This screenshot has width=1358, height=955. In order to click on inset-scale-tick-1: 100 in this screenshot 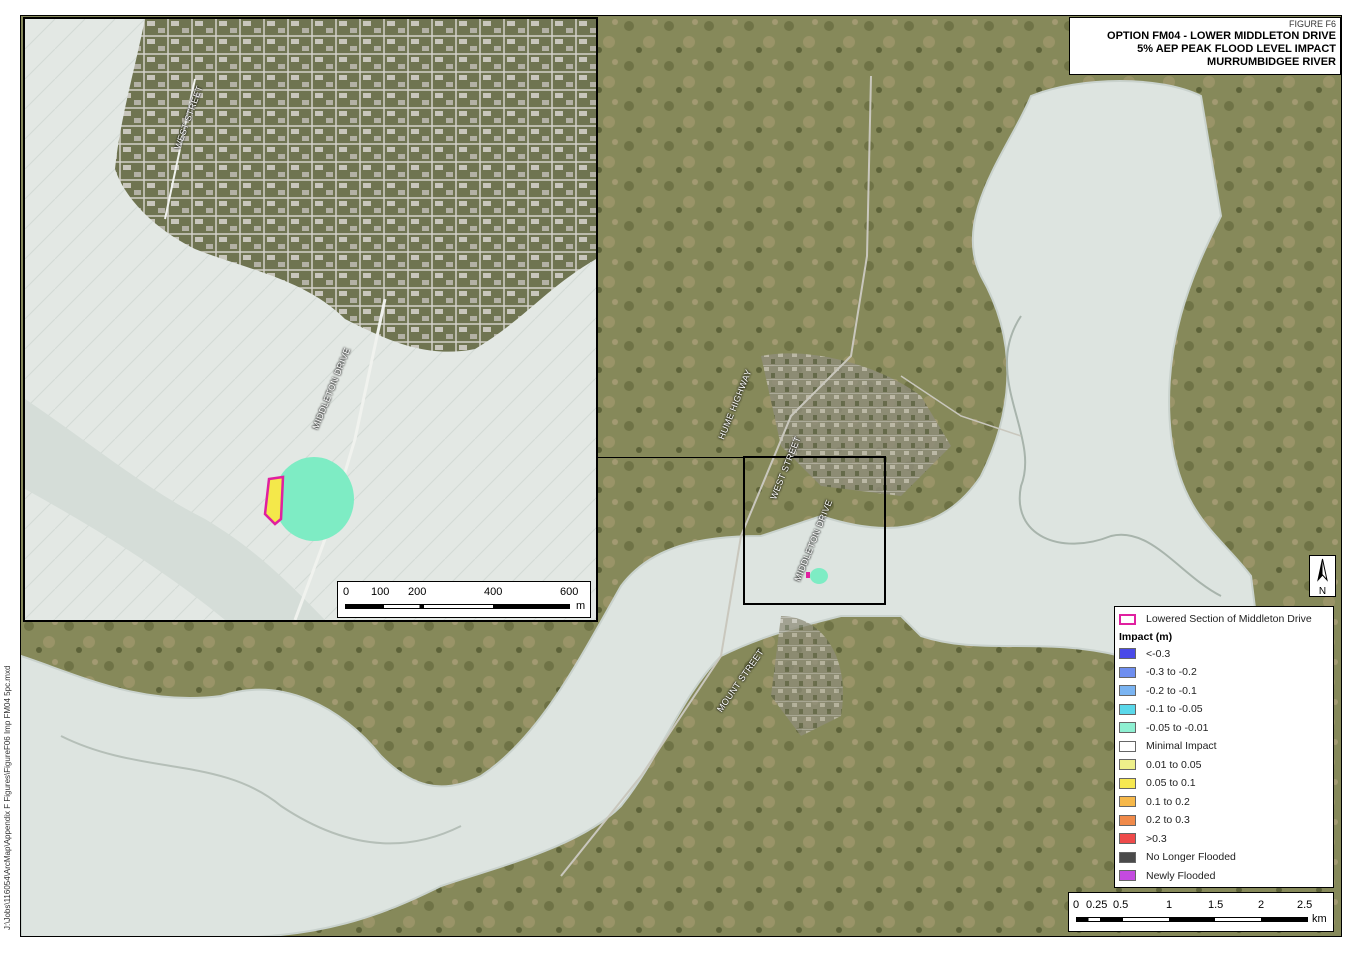, I will do `click(380, 592)`.